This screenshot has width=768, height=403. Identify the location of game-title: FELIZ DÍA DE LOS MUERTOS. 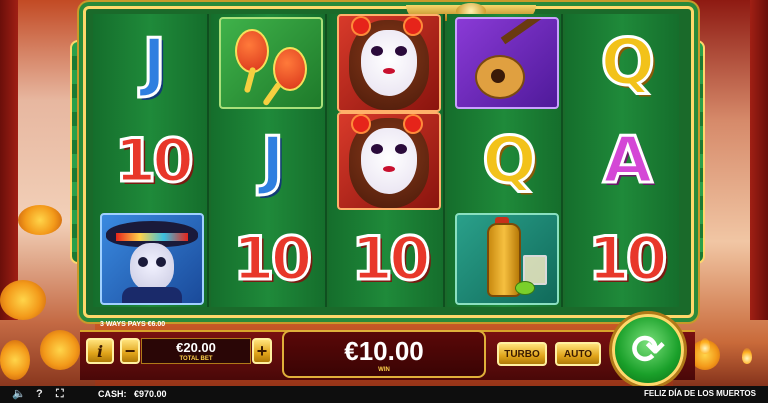
(699, 393).